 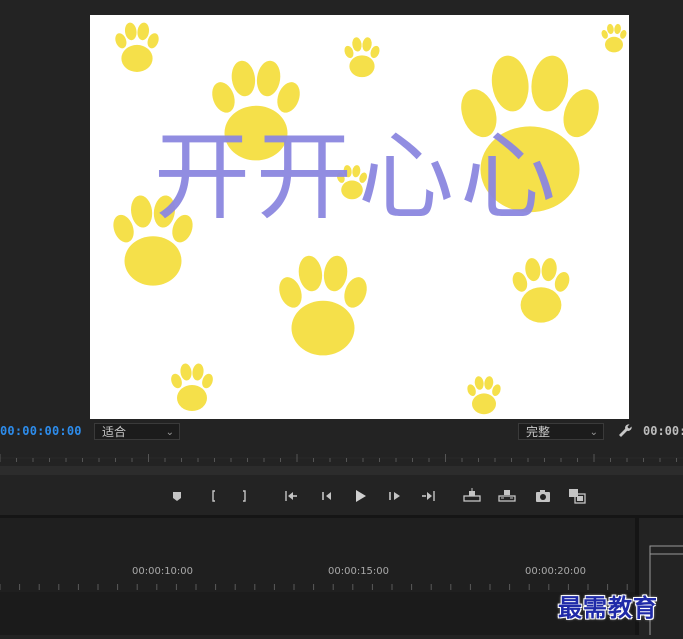 I want to click on playhead-timecode: 00:00:00:00, so click(x=41, y=431).